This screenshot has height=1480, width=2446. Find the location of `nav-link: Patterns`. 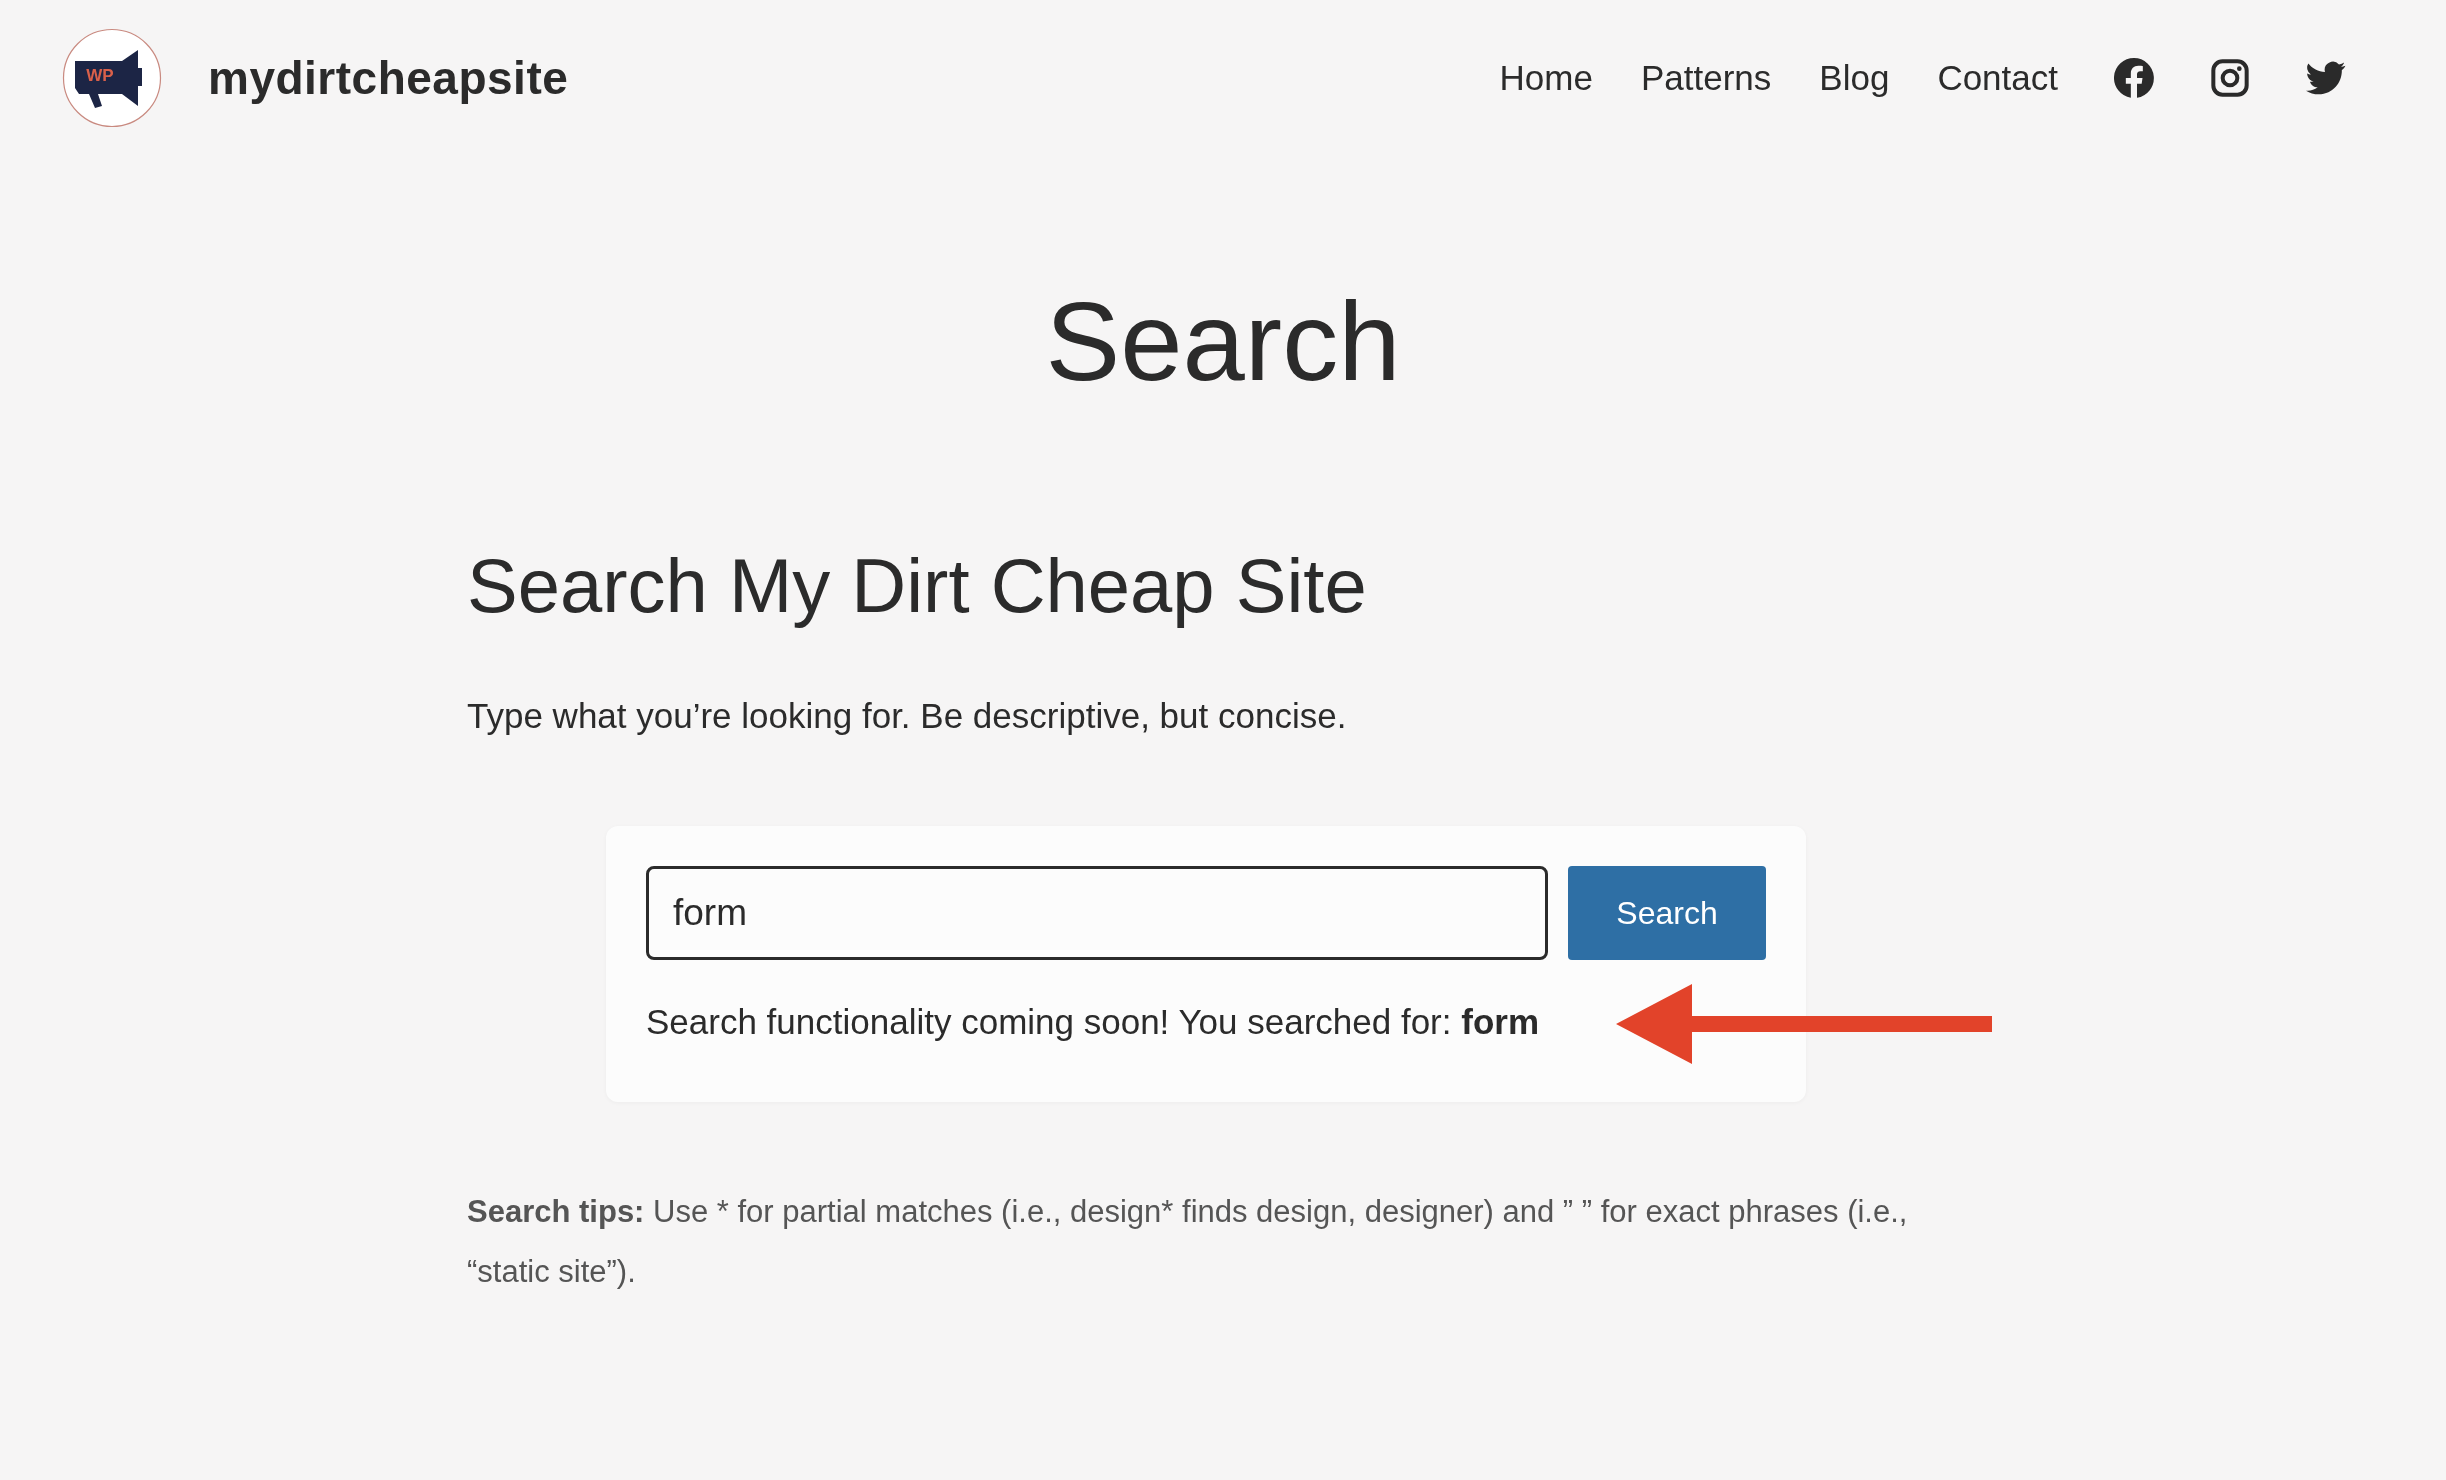

nav-link: Patterns is located at coordinates (1706, 78).